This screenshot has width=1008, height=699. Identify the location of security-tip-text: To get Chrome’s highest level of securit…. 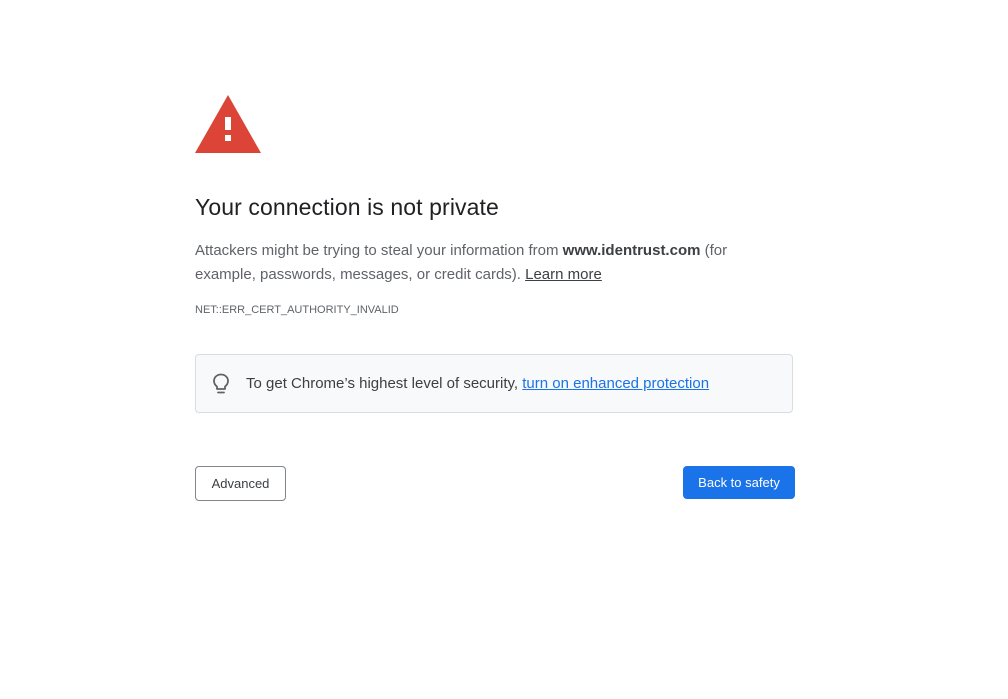
(477, 383).